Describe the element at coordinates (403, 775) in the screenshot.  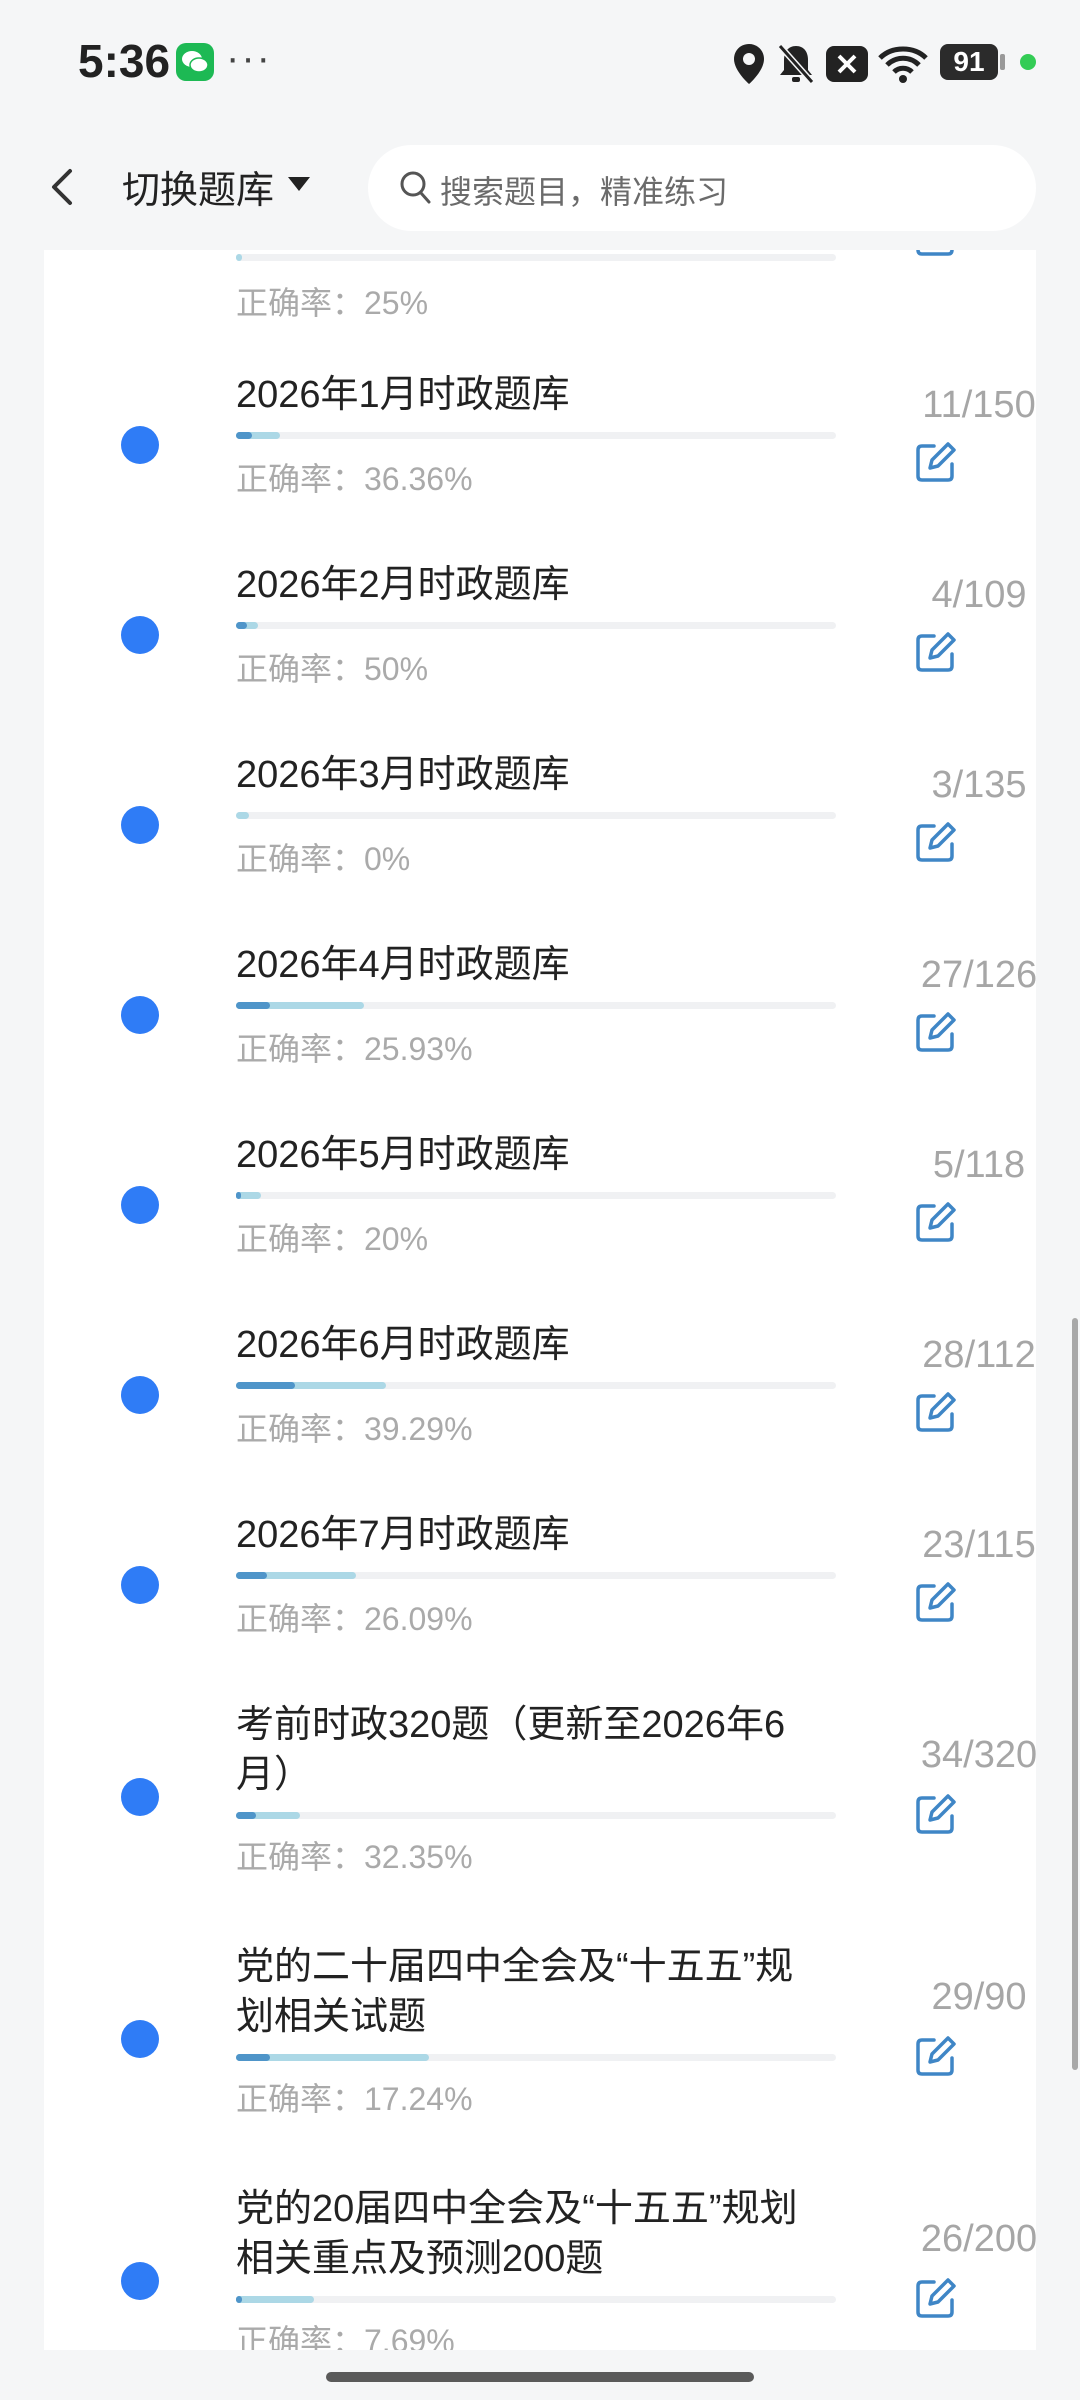
I see `item-title: 2026年3月时政题库` at that location.